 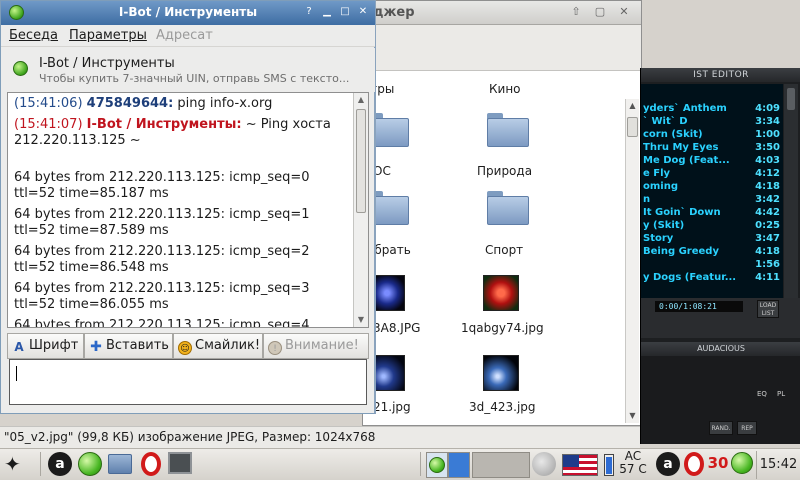 What do you see at coordinates (19, 464) in the screenshot?
I see `start-menu-icon: ✦` at bounding box center [19, 464].